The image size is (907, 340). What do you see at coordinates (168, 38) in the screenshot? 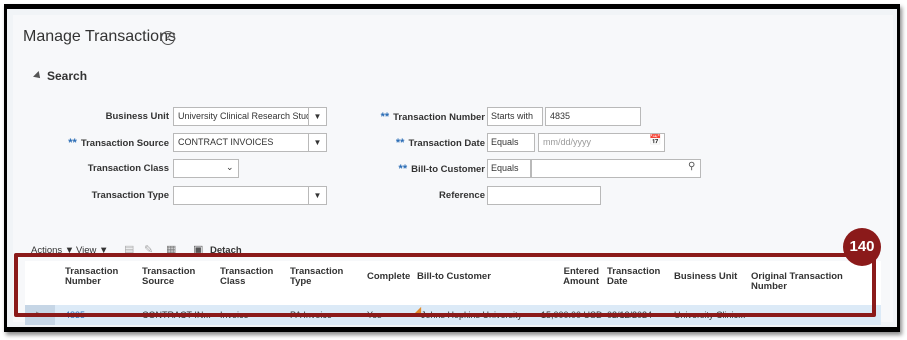
I see `help-icon: ?` at bounding box center [168, 38].